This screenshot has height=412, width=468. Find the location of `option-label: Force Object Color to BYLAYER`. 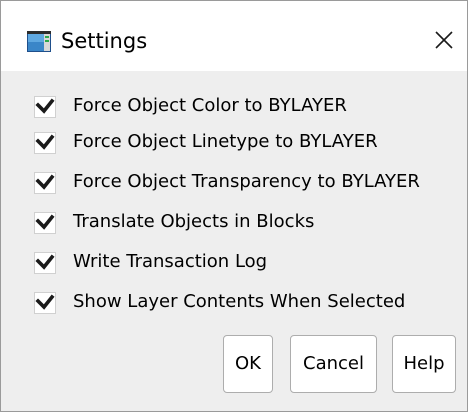

option-label: Force Object Color to BYLAYER is located at coordinates (210, 105).